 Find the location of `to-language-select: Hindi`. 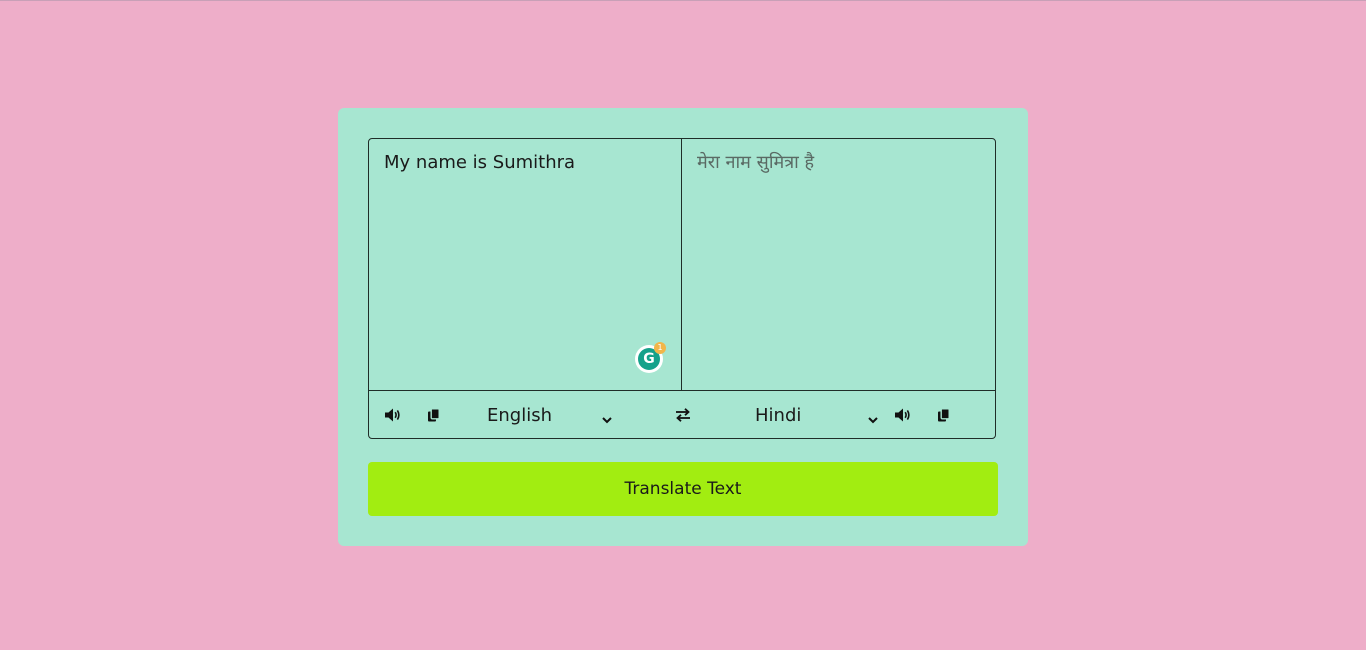

to-language-select: Hindi is located at coordinates (817, 415).